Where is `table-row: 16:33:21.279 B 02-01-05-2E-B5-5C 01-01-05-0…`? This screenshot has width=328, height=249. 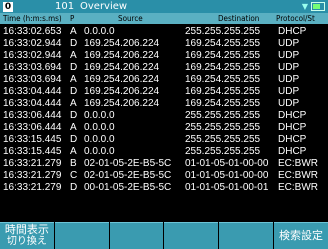 table-row: 16:33:21.279 B 02-01-05-2E-B5-5C 01-01-05-0… is located at coordinates (164, 164).